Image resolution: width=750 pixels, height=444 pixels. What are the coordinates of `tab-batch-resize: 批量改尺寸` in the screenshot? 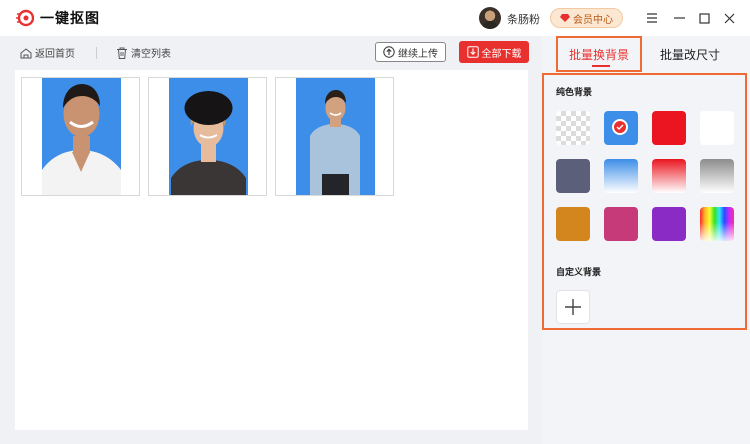 It's located at (690, 54).